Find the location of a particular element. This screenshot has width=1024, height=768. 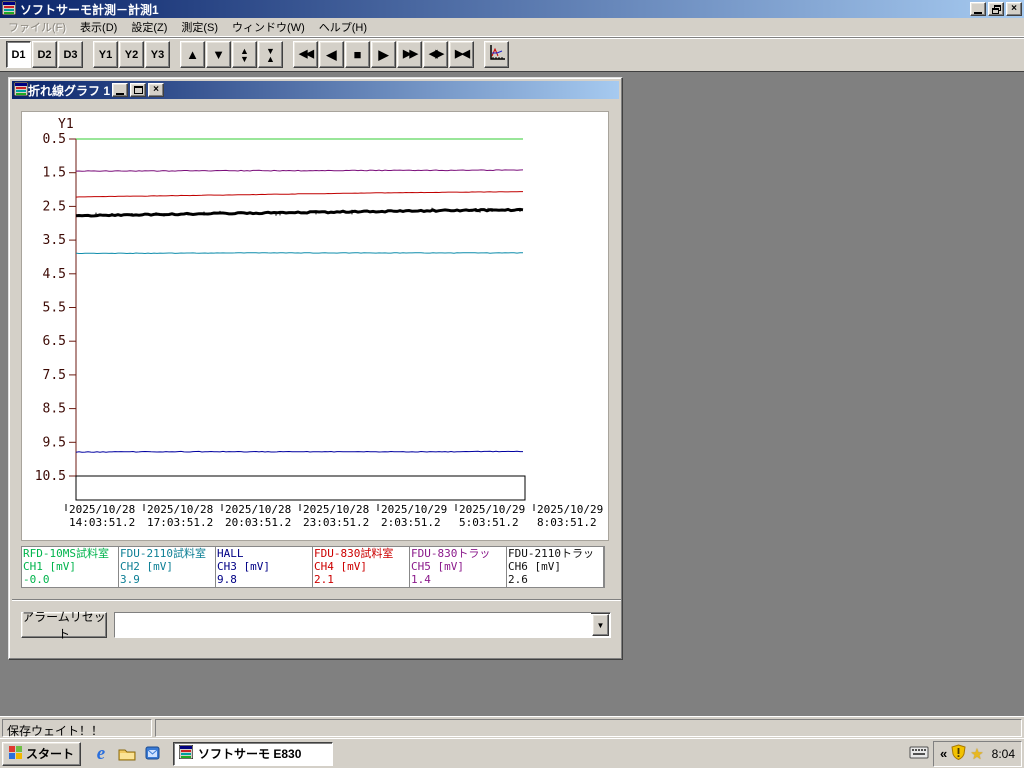

y-tick-label: 6.5 is located at coordinates (54, 341).